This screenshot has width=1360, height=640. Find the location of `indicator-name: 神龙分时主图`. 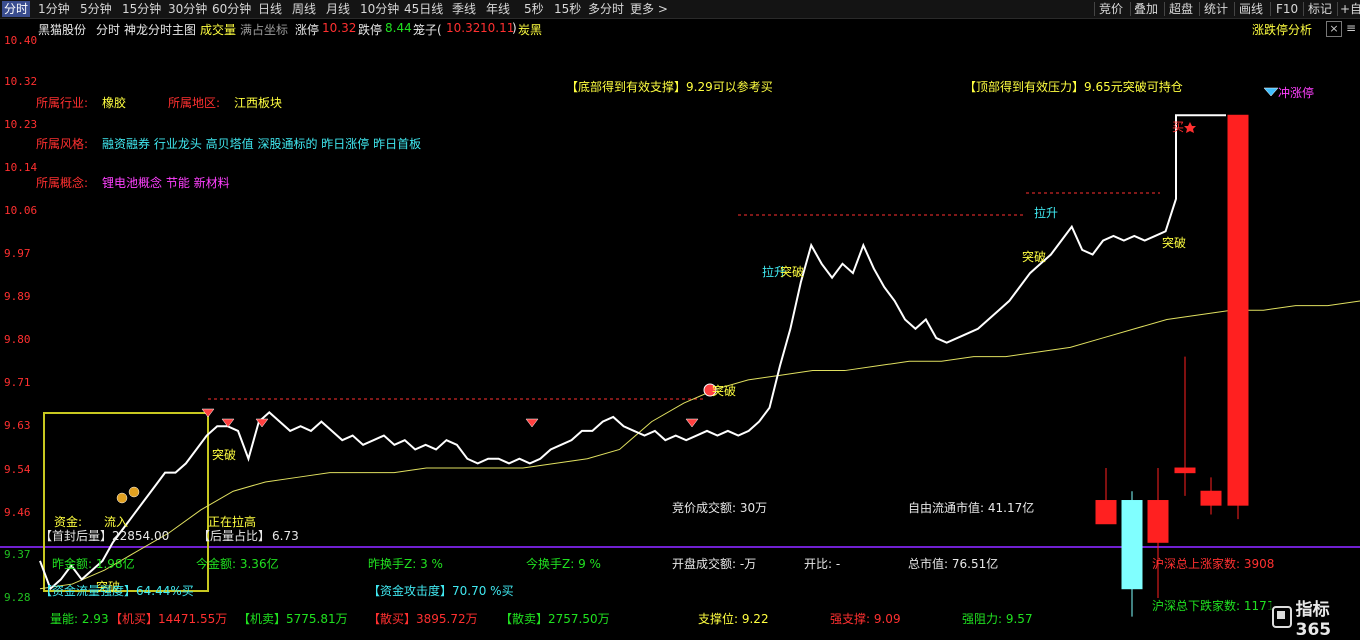

indicator-name: 神龙分时主图 is located at coordinates (160, 29).